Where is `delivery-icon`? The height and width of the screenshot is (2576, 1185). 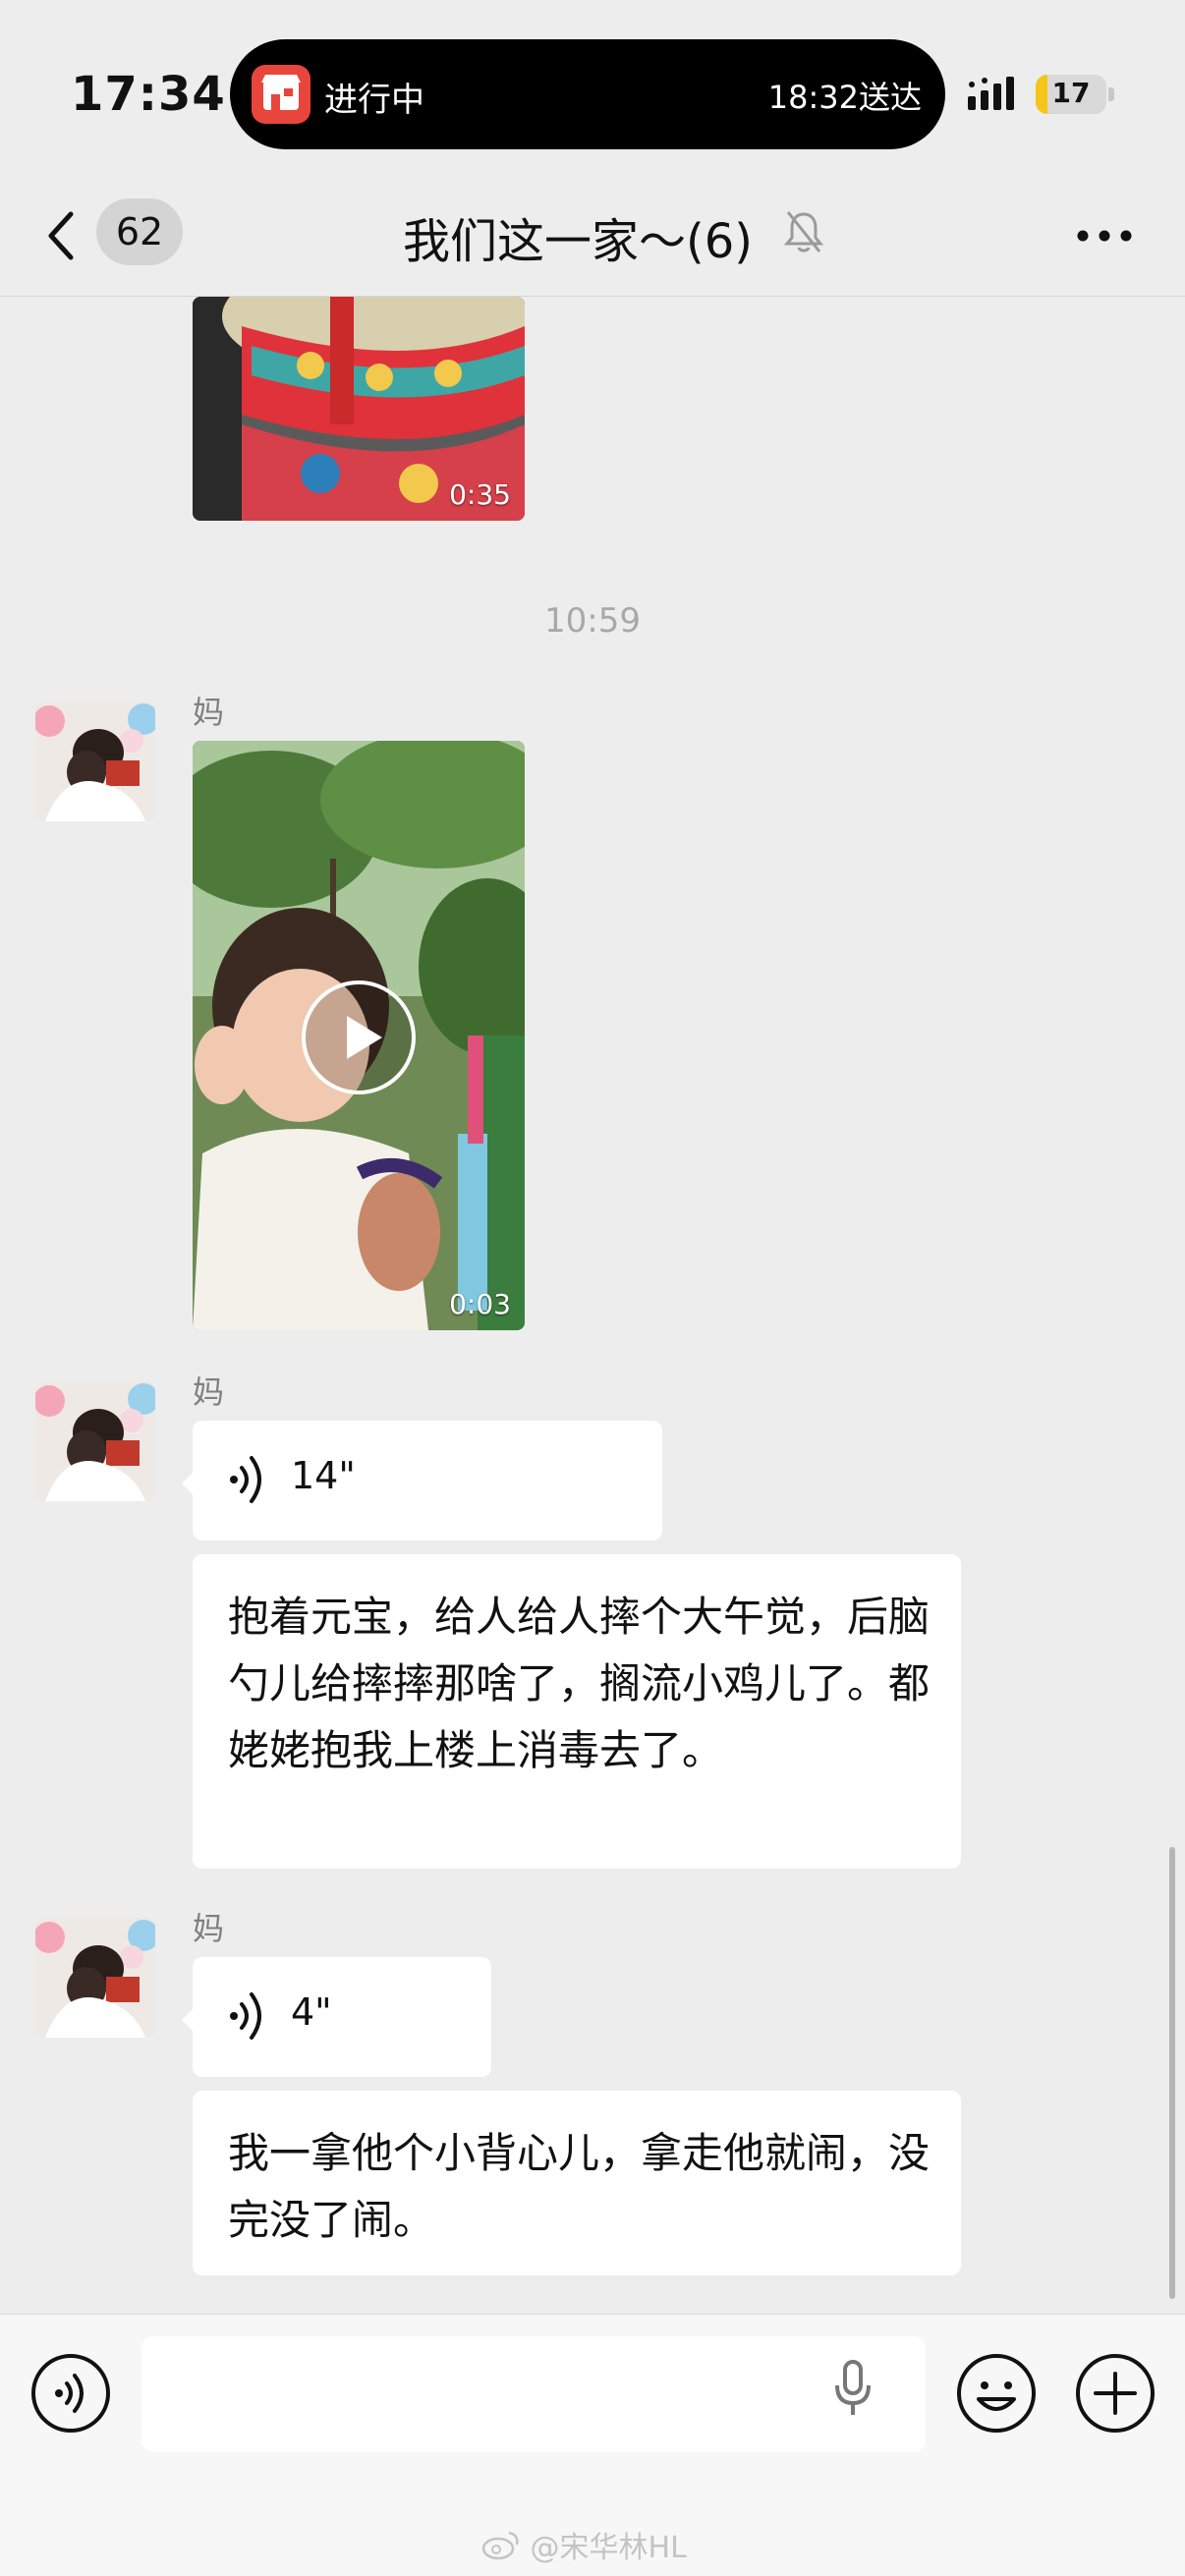
delivery-icon is located at coordinates (281, 94).